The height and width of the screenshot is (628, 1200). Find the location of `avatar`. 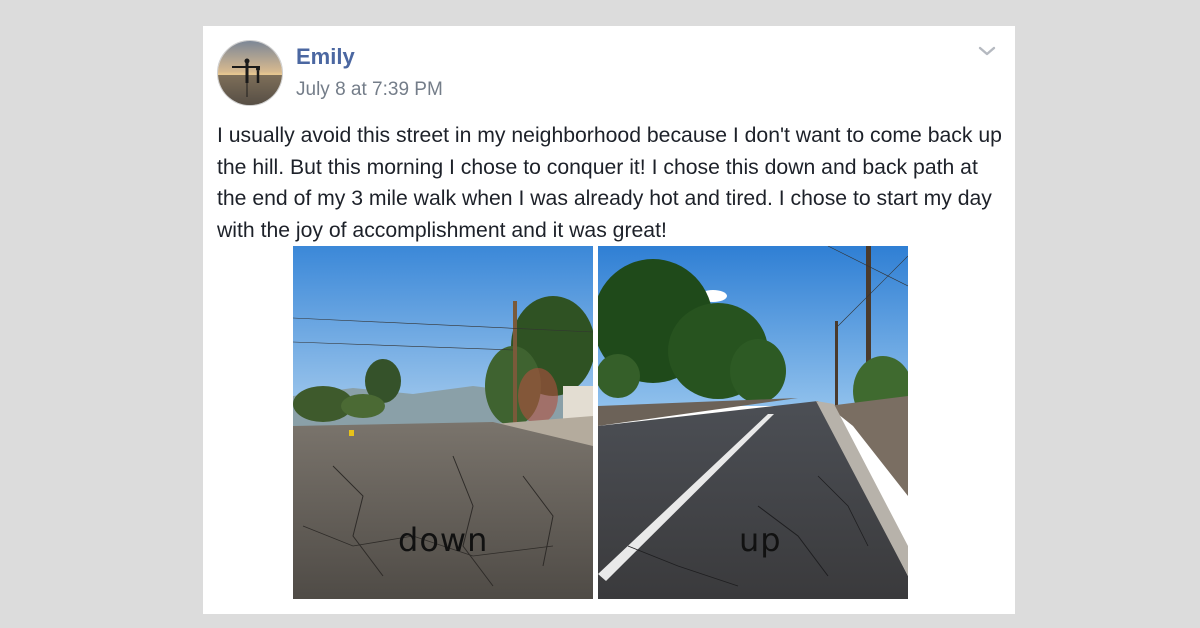

avatar is located at coordinates (250, 73).